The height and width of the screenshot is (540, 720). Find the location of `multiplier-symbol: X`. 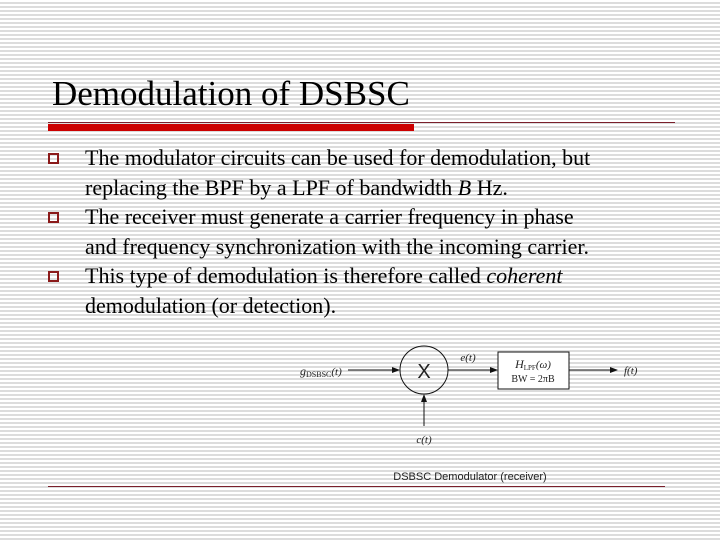

multiplier-symbol: X is located at coordinates (423, 372).